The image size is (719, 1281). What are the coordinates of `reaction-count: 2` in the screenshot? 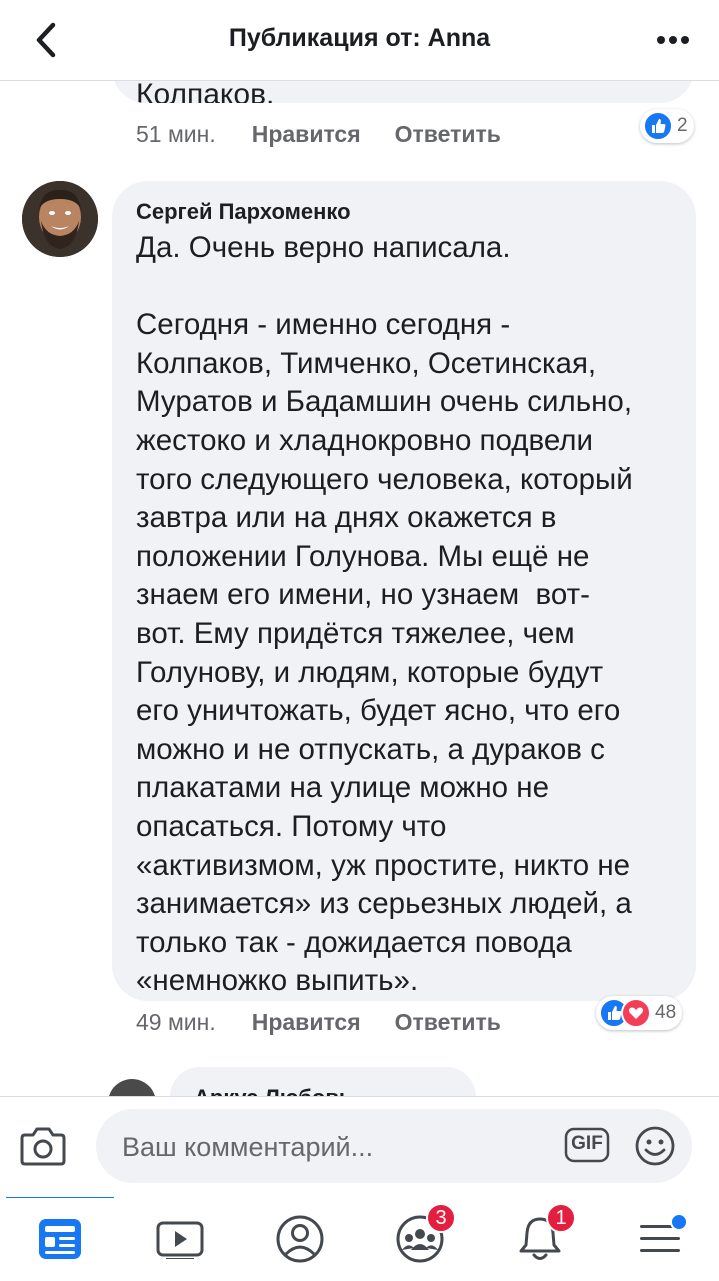 It's located at (682, 125).